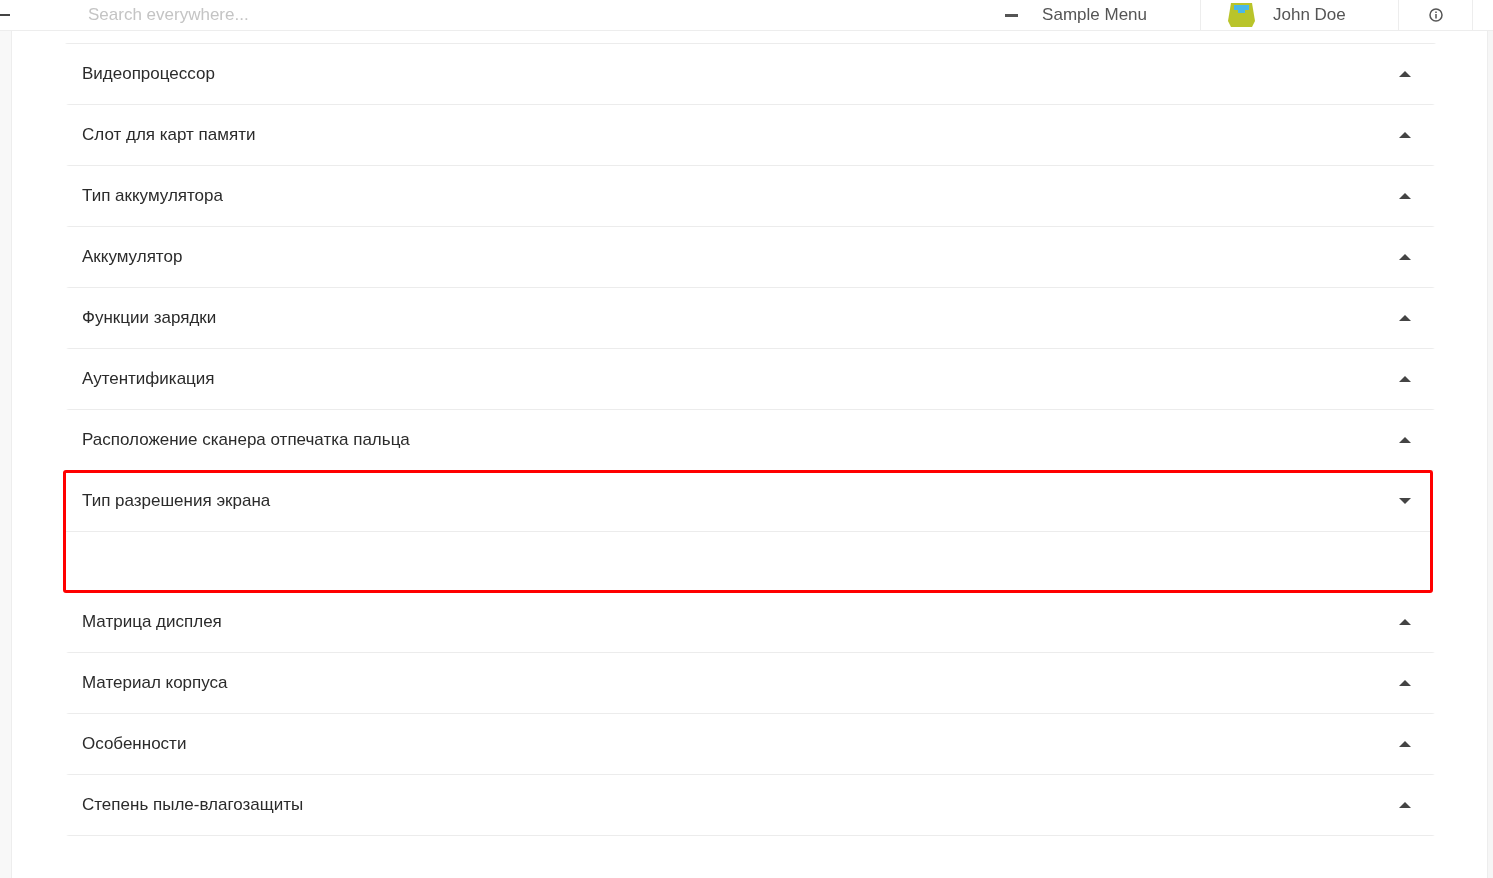 The image size is (1493, 878). I want to click on accordion-title: Видеопроцессор, so click(148, 74).